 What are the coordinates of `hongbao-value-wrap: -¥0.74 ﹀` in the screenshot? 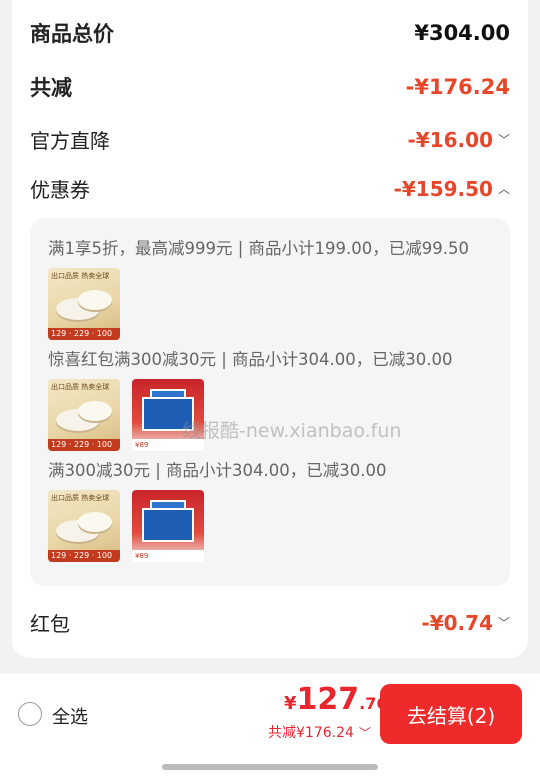 It's located at (465, 623).